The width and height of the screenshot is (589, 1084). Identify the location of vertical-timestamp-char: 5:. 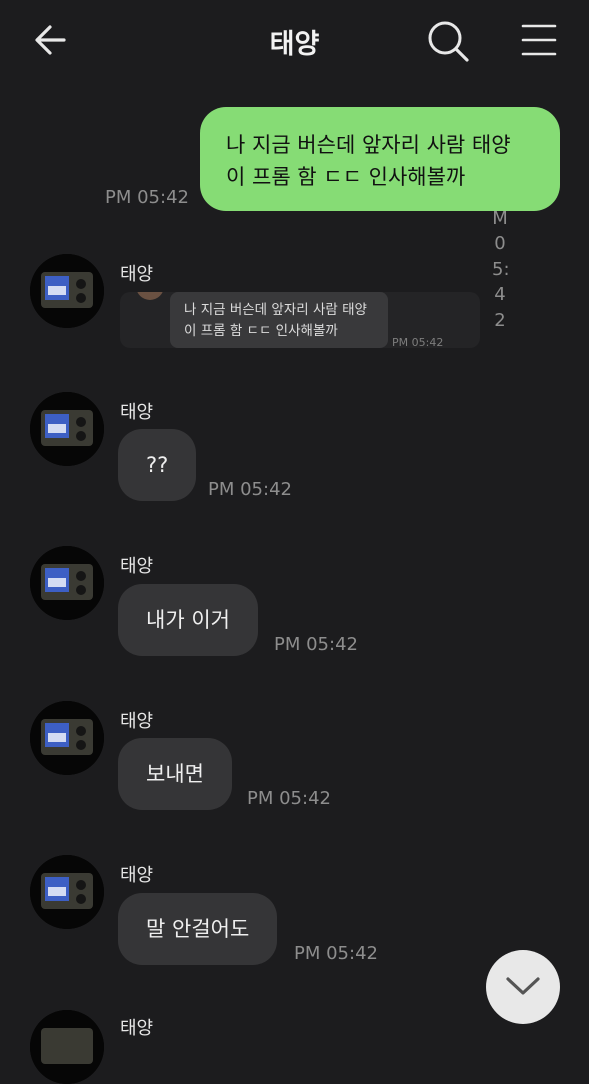
(501, 269).